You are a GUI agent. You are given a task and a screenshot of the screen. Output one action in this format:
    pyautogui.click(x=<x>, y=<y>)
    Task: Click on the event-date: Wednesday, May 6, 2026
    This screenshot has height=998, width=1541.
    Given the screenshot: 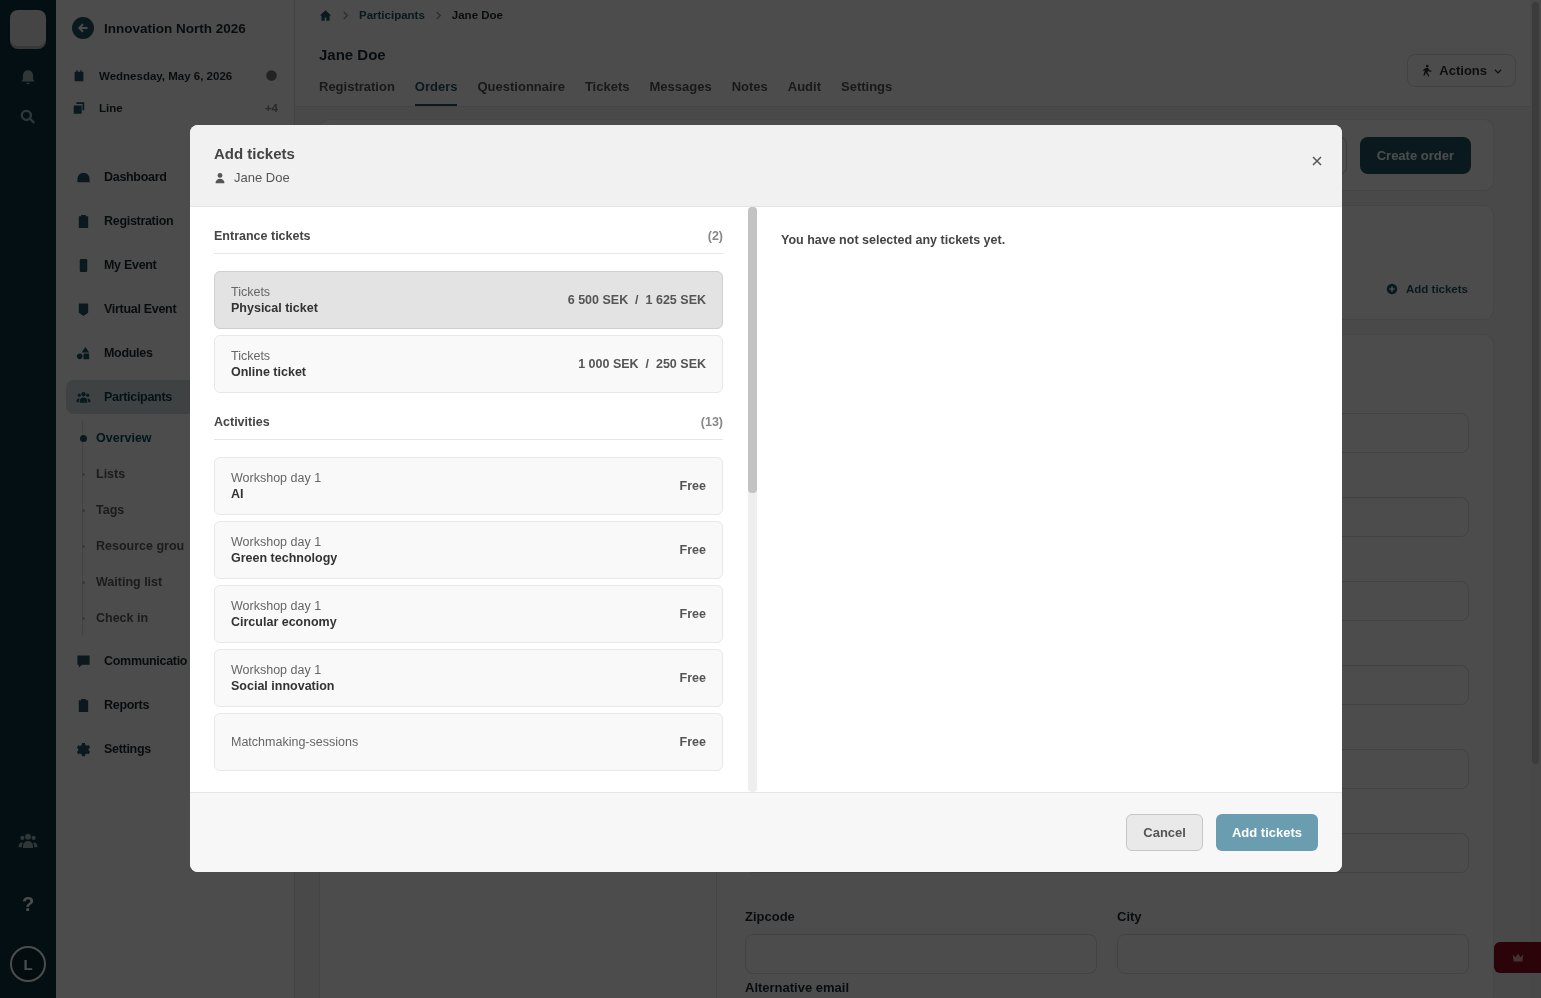 What is the action you would take?
    pyautogui.click(x=166, y=76)
    